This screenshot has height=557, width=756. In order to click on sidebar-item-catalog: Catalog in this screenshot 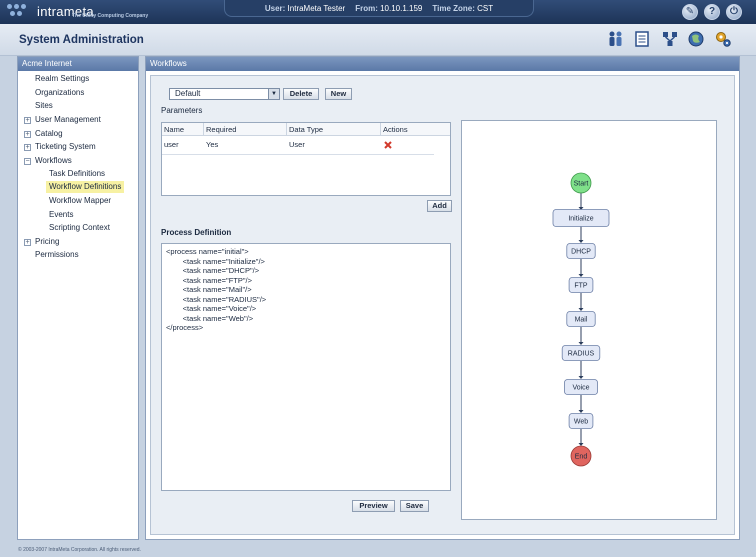, I will do `click(49, 134)`.